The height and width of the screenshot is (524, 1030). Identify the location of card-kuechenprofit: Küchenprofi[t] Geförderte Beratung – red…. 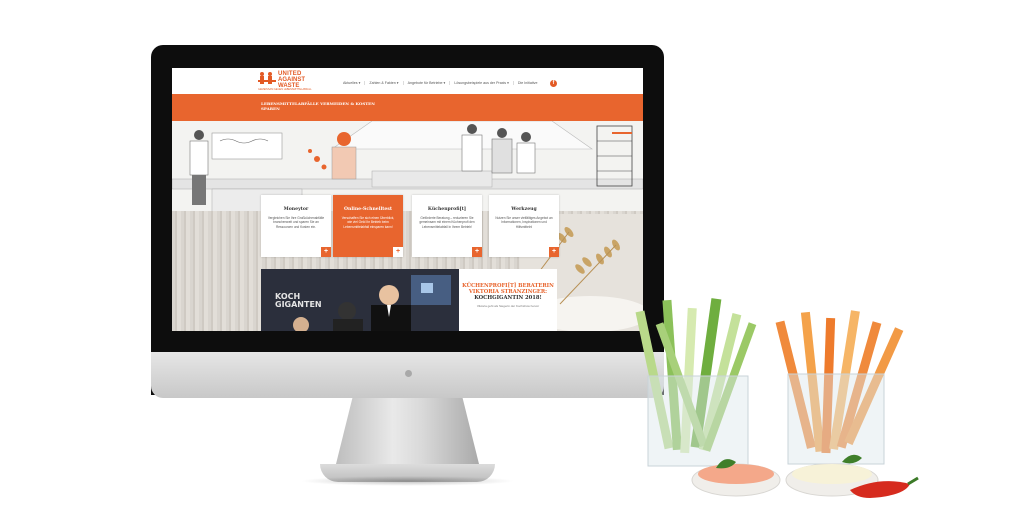
(447, 226).